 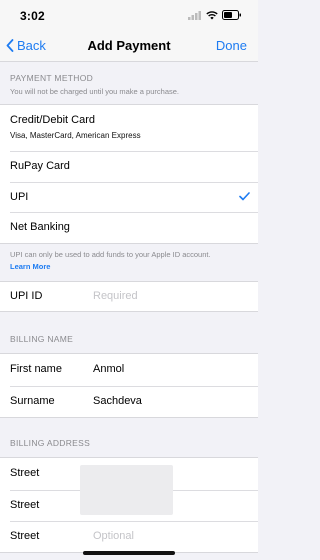 What do you see at coordinates (75, 135) in the screenshot?
I see `option-sublabel: Visa, MasterCard, American Express` at bounding box center [75, 135].